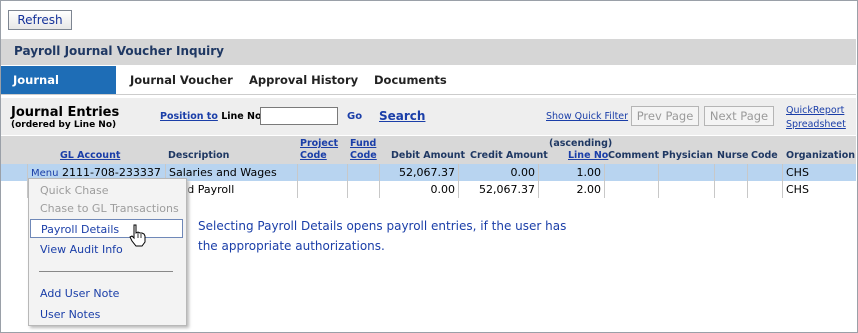 This screenshot has height=333, width=858. What do you see at coordinates (402, 116) in the screenshot?
I see `search-link: Search` at bounding box center [402, 116].